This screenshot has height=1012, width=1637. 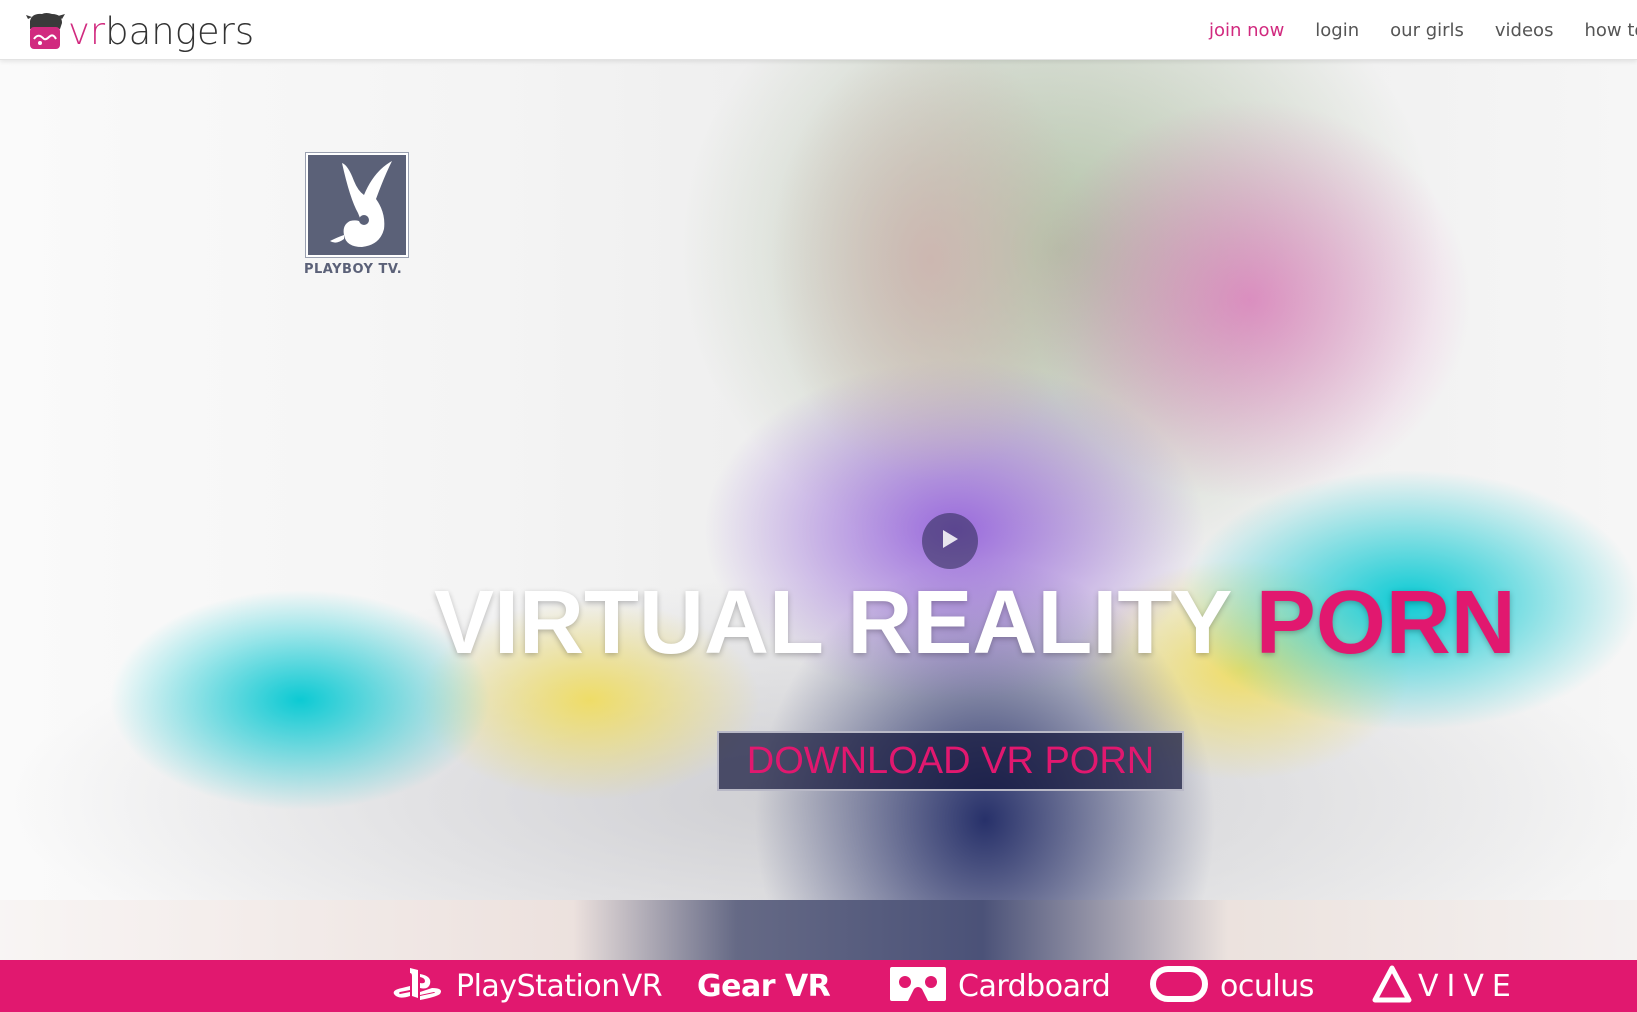 I want to click on device-gear-vr: Gear VR, so click(x=764, y=986).